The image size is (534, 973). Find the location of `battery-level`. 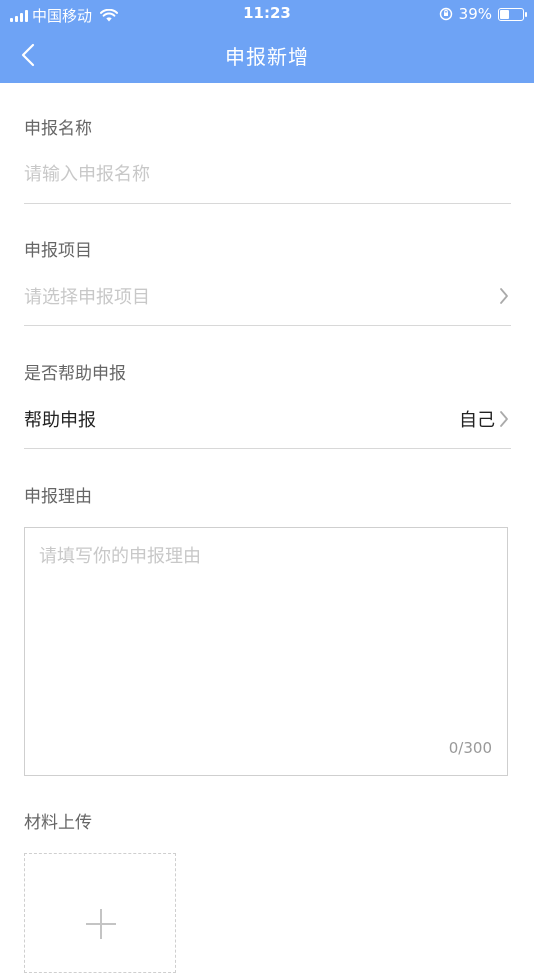

battery-level is located at coordinates (504, 14).